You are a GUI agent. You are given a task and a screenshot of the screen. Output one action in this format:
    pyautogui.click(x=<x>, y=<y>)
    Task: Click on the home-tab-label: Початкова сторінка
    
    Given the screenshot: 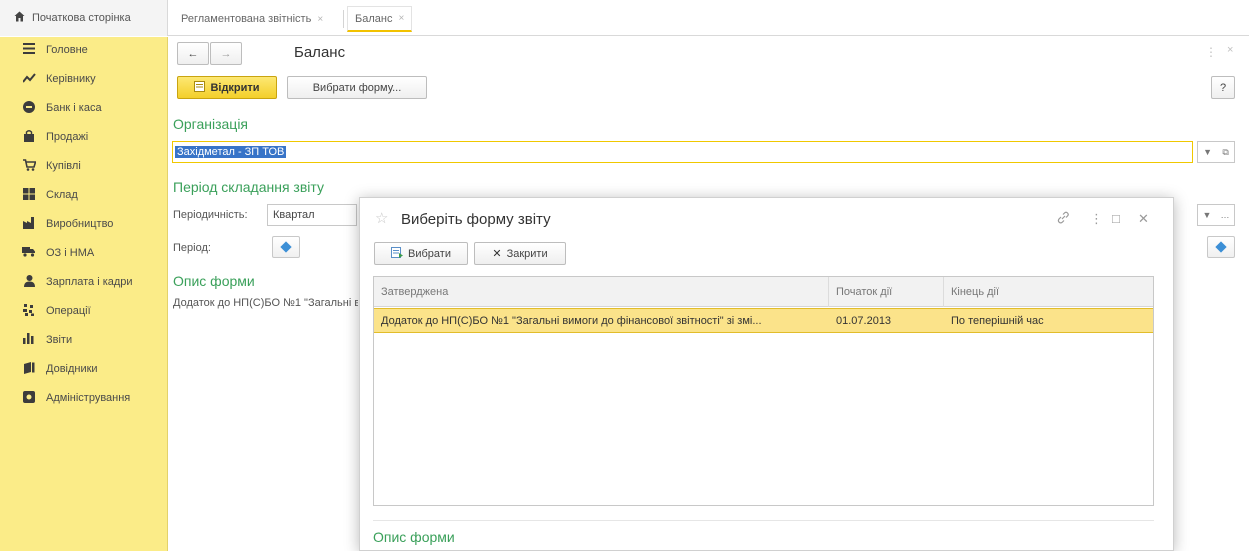 What is the action you would take?
    pyautogui.click(x=81, y=18)
    